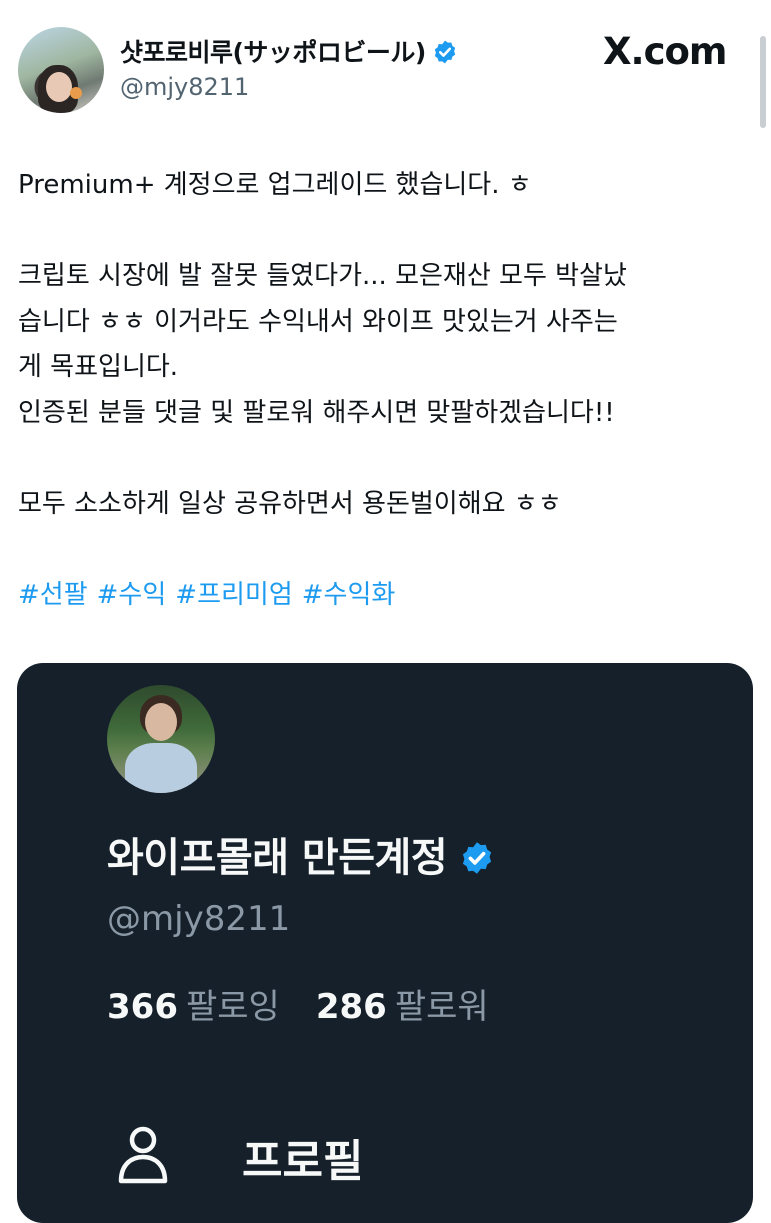 The width and height of the screenshot is (771, 1223). Describe the element at coordinates (161, 739) in the screenshot. I see `card-avatar` at that location.